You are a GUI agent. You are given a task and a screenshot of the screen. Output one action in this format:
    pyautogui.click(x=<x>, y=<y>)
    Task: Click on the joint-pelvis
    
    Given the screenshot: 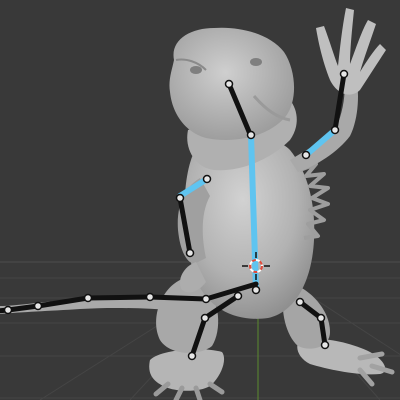 What is the action you would take?
    pyautogui.click(x=256, y=290)
    